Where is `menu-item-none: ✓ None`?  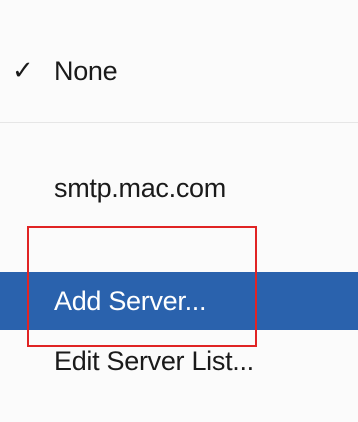 menu-item-none: ✓ None is located at coordinates (179, 71).